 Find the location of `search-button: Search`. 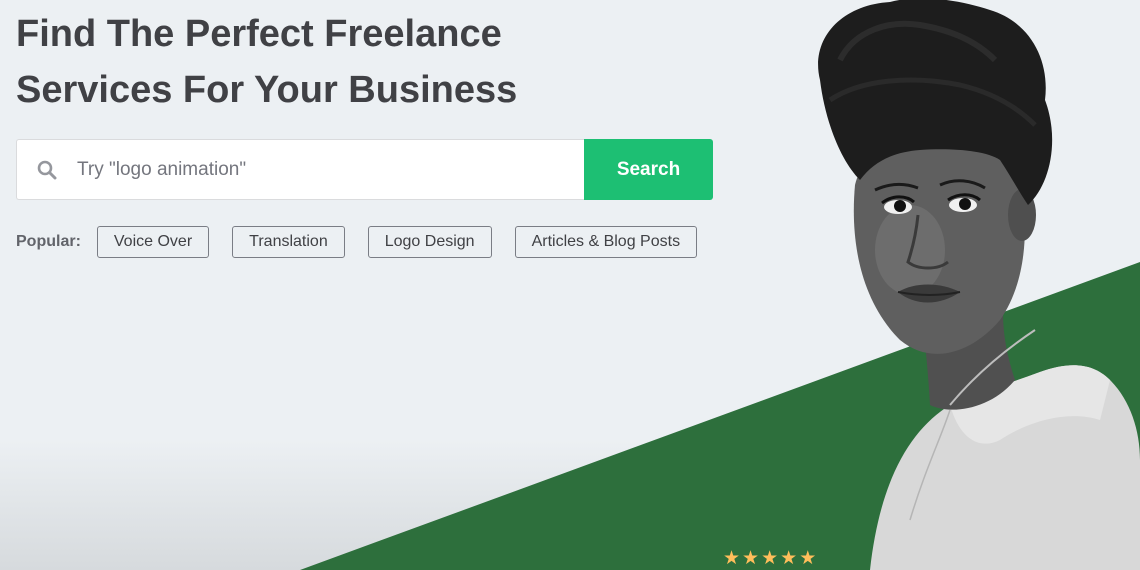

search-button: Search is located at coordinates (648, 169).